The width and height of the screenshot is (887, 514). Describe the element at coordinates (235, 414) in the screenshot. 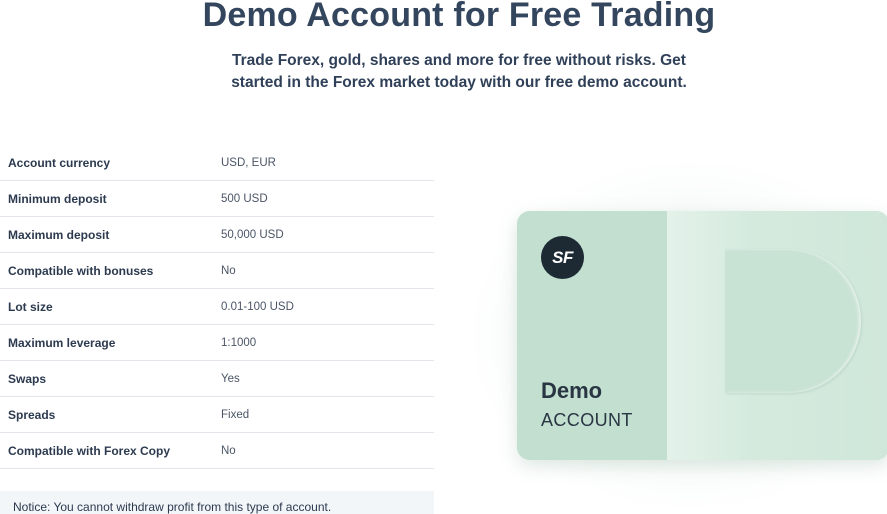

I see `spec-value: Fixed` at that location.